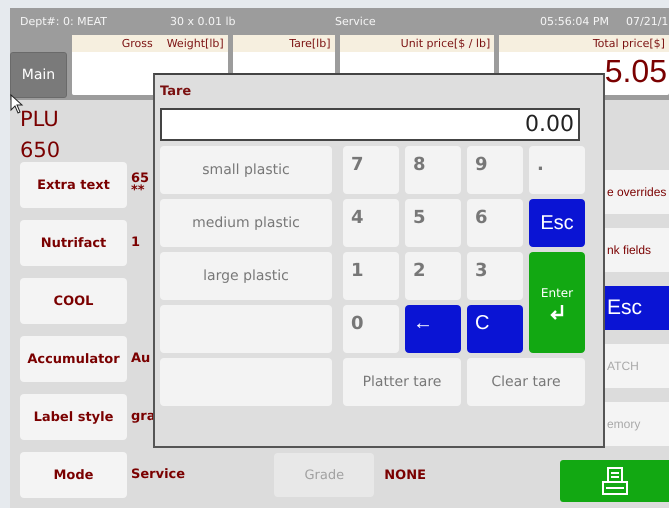 This screenshot has height=508, width=669. I want to click on field-button: Accumulator, so click(73, 359).